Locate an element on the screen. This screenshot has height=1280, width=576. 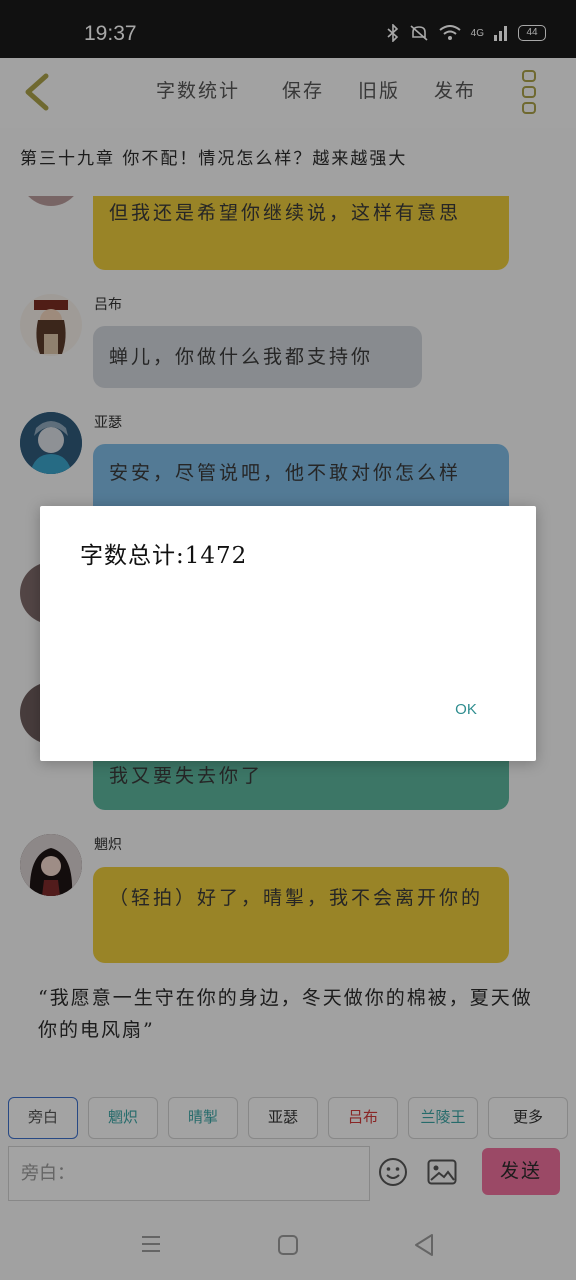
ok-button: OK is located at coordinates (466, 710).